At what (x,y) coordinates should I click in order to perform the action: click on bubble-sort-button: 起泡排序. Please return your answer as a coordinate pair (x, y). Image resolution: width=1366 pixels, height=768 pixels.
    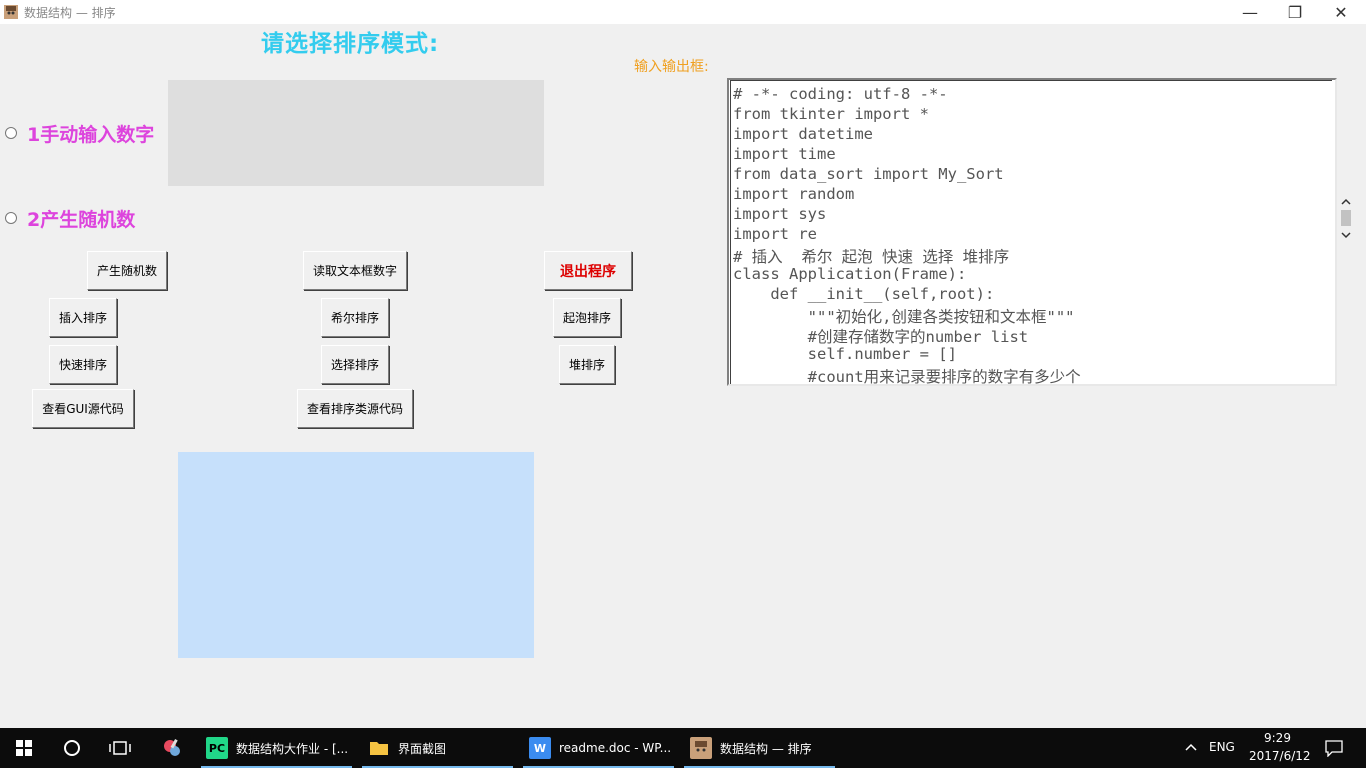
    Looking at the image, I should click on (587, 317).